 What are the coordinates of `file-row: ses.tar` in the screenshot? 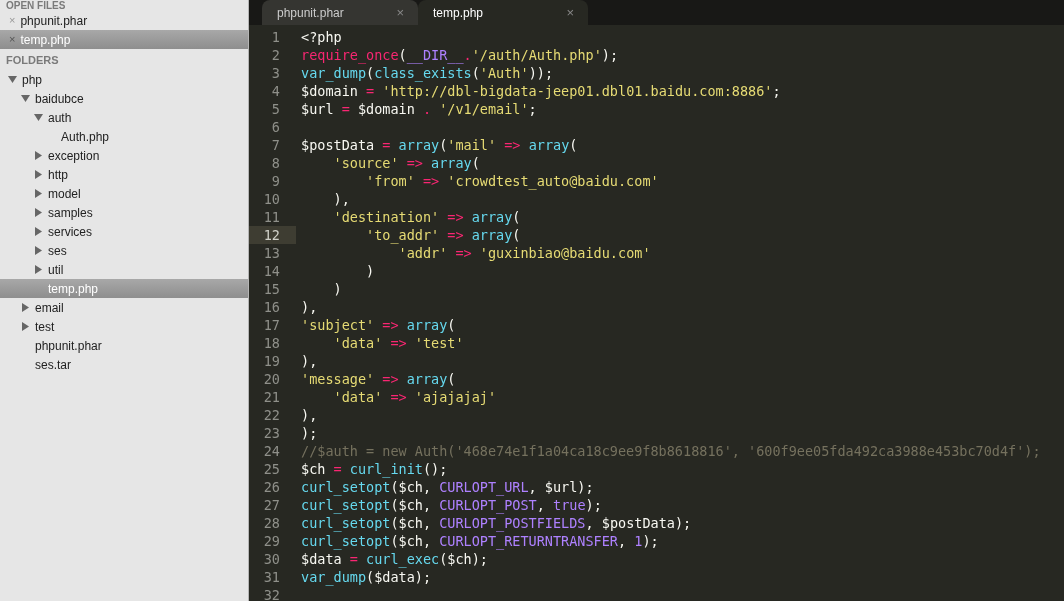 It's located at (124, 364).